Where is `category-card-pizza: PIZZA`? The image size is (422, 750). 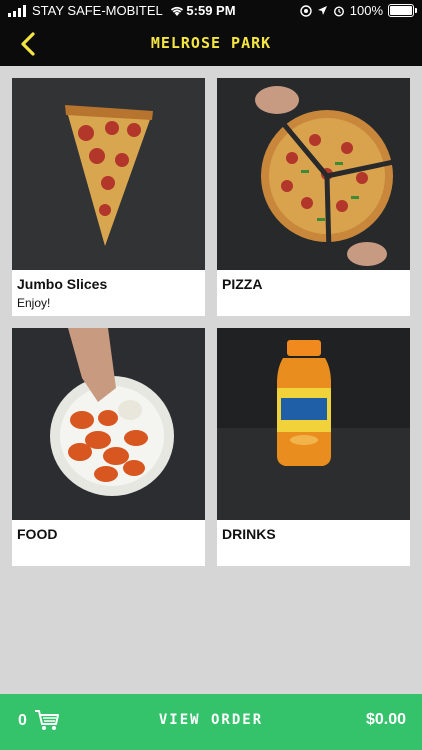
category-card-pizza: PIZZA is located at coordinates (313, 197).